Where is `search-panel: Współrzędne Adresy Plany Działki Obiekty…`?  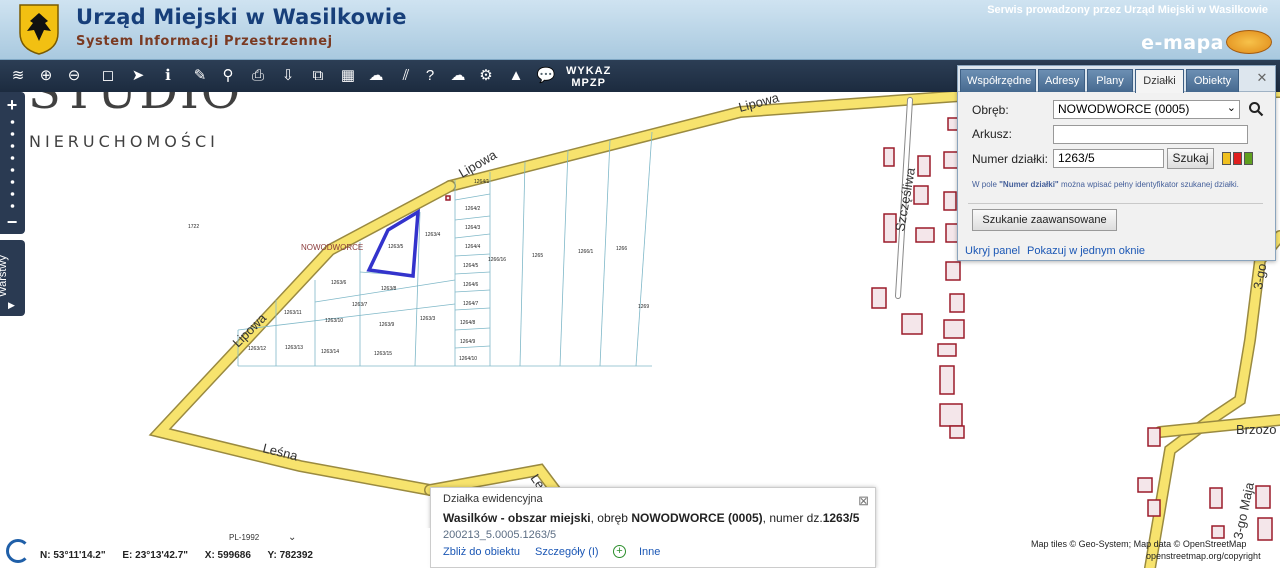
search-panel: Współrzędne Adresy Plany Działki Obiekty… is located at coordinates (1116, 163).